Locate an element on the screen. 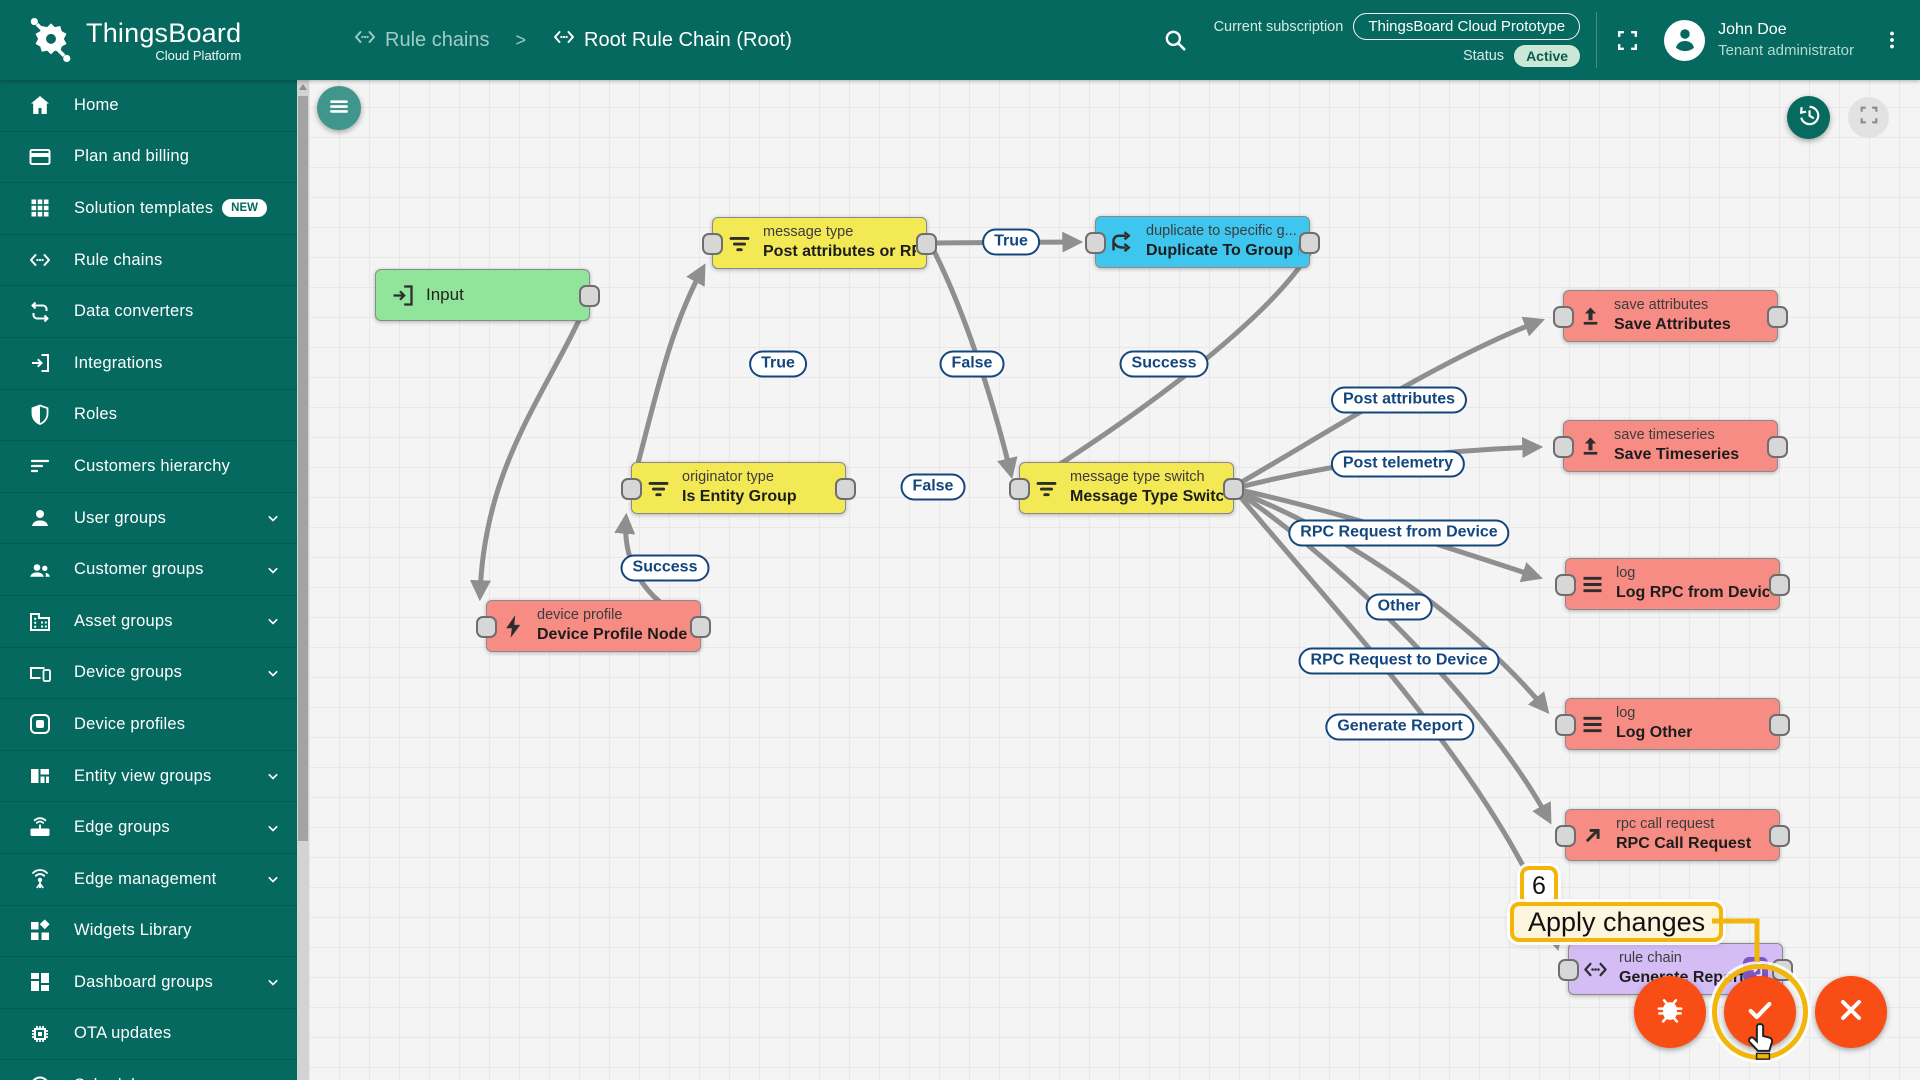  avatar is located at coordinates (1685, 40).